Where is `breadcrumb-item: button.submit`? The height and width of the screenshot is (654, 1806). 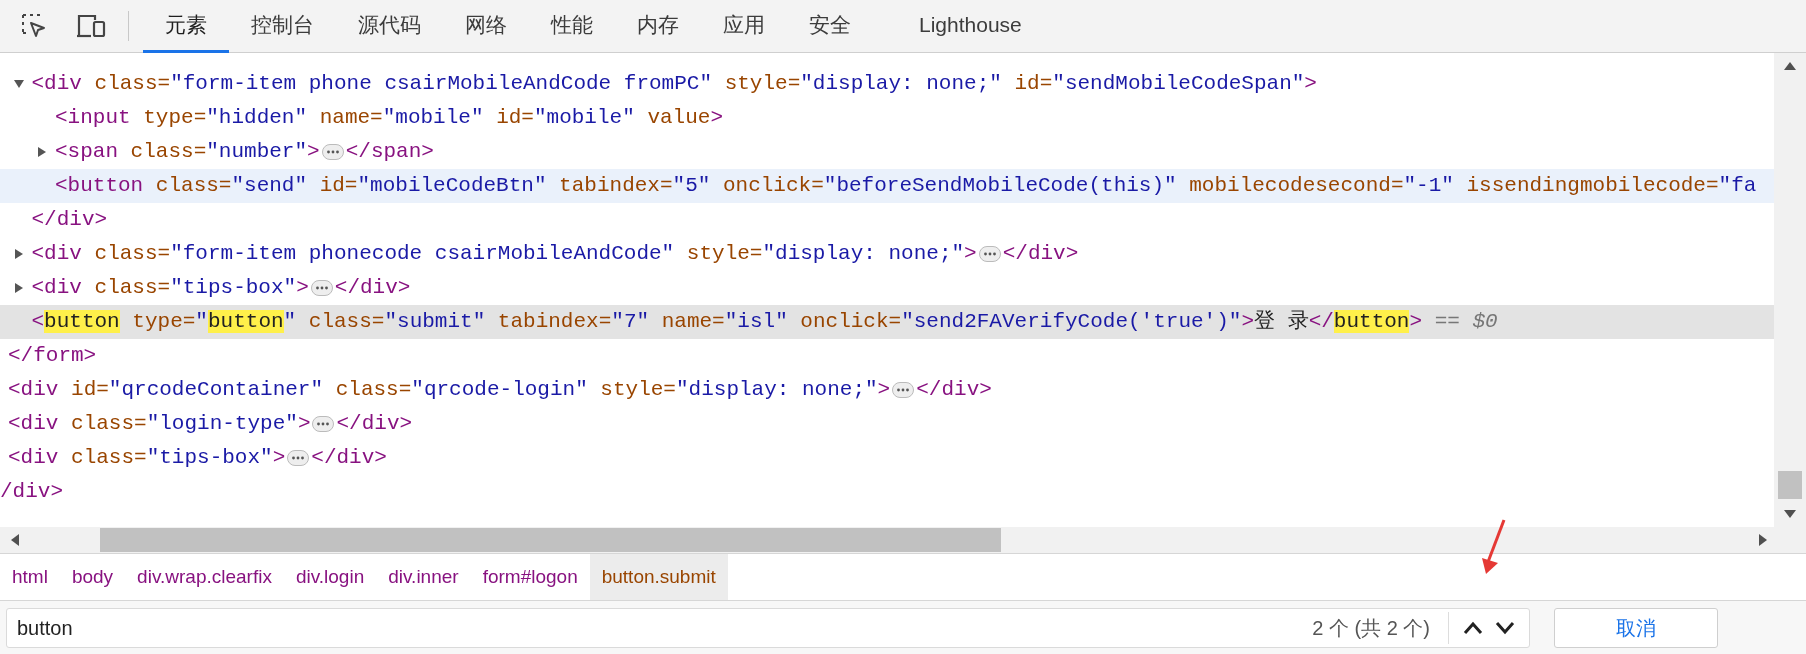 breadcrumb-item: button.submit is located at coordinates (658, 577).